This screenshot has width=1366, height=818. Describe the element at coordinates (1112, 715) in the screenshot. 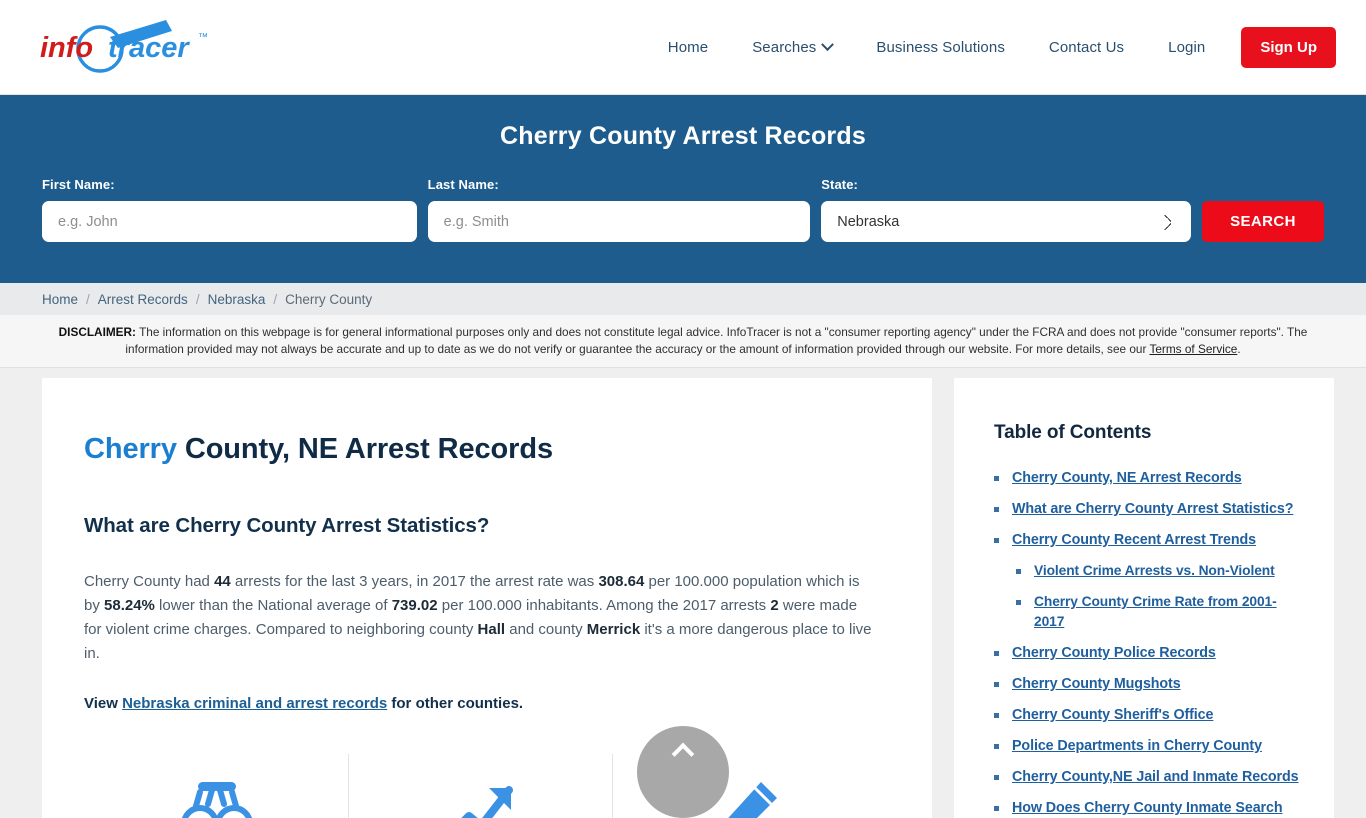

I see `toc-link-sheriffs-office: Cherry County Sheriff's Office` at that location.